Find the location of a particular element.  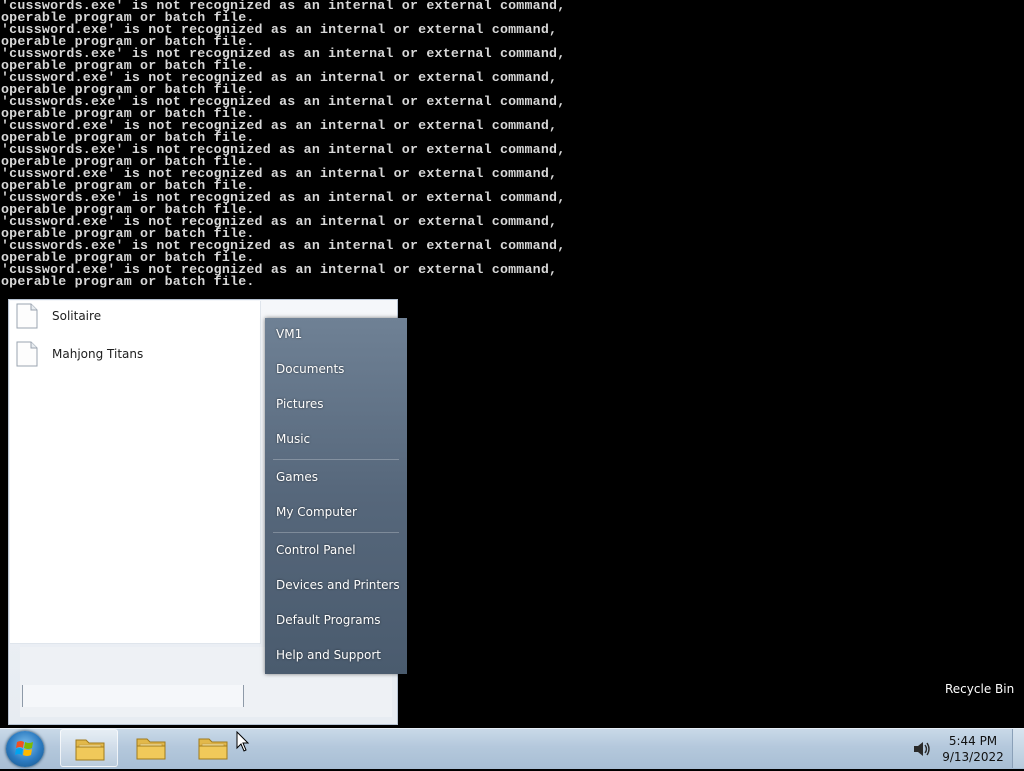

place-item-help-and-support: Help and Support is located at coordinates (340, 655).